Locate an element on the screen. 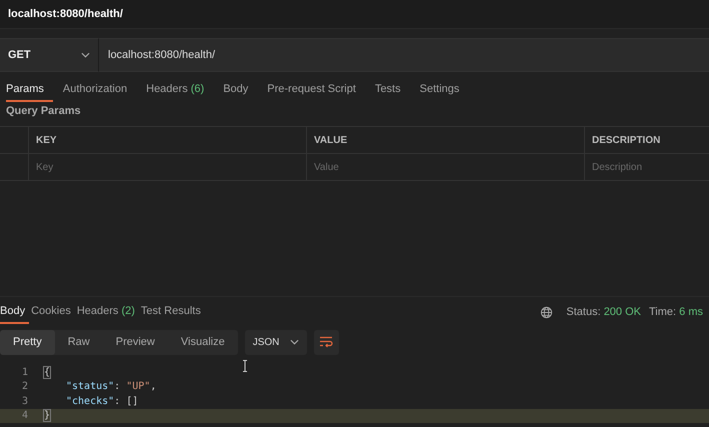  globe-icon is located at coordinates (547, 312).